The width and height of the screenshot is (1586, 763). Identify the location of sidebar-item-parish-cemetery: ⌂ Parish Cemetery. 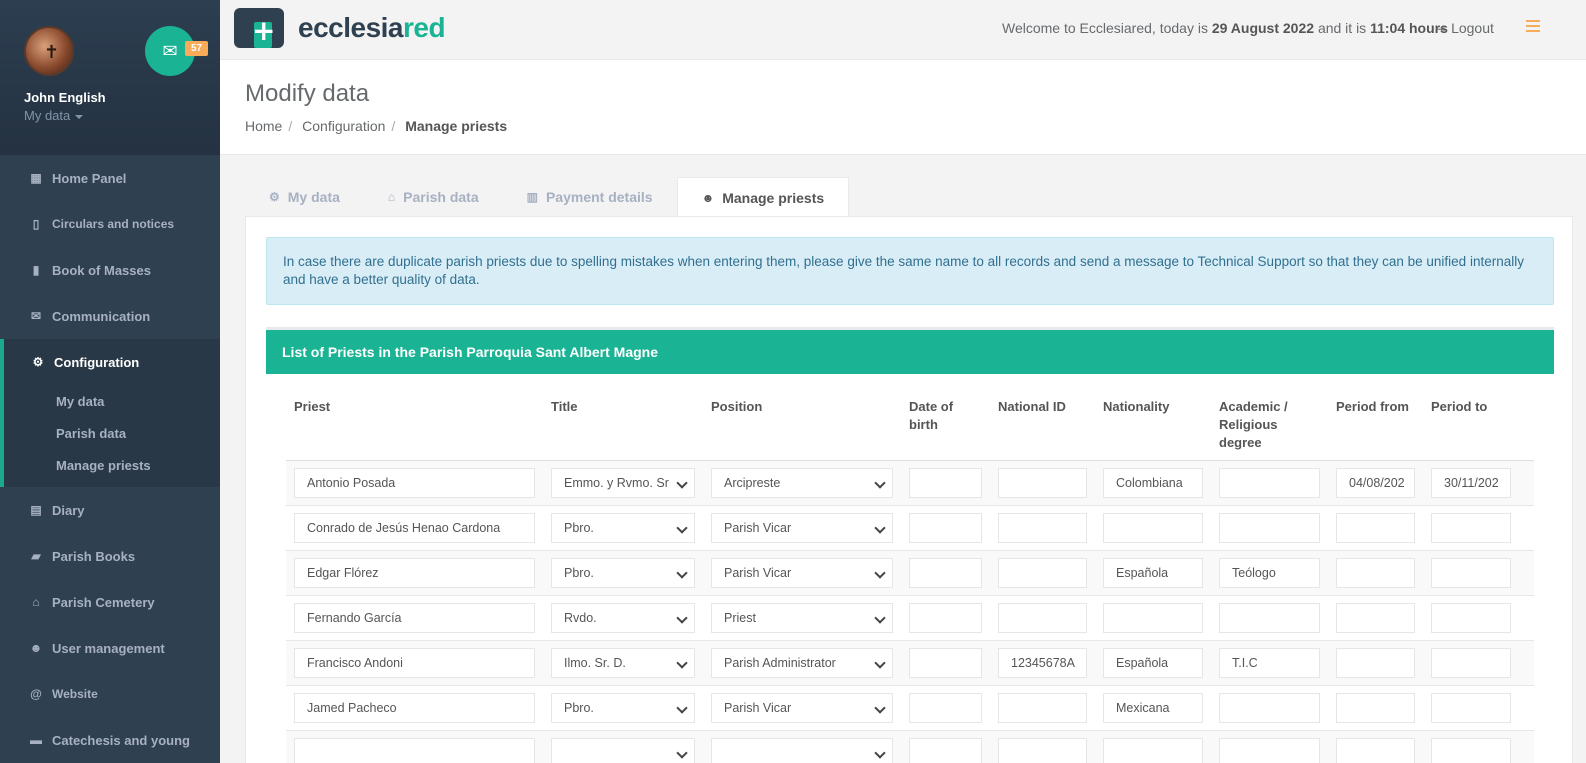
(110, 602).